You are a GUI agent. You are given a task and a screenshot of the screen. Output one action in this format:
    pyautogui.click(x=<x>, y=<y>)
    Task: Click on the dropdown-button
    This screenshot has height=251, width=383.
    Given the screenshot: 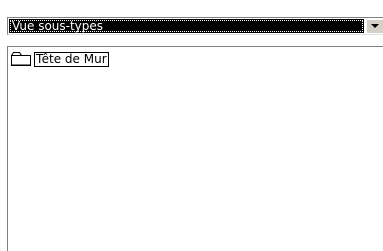 What is the action you would take?
    pyautogui.click(x=374, y=26)
    